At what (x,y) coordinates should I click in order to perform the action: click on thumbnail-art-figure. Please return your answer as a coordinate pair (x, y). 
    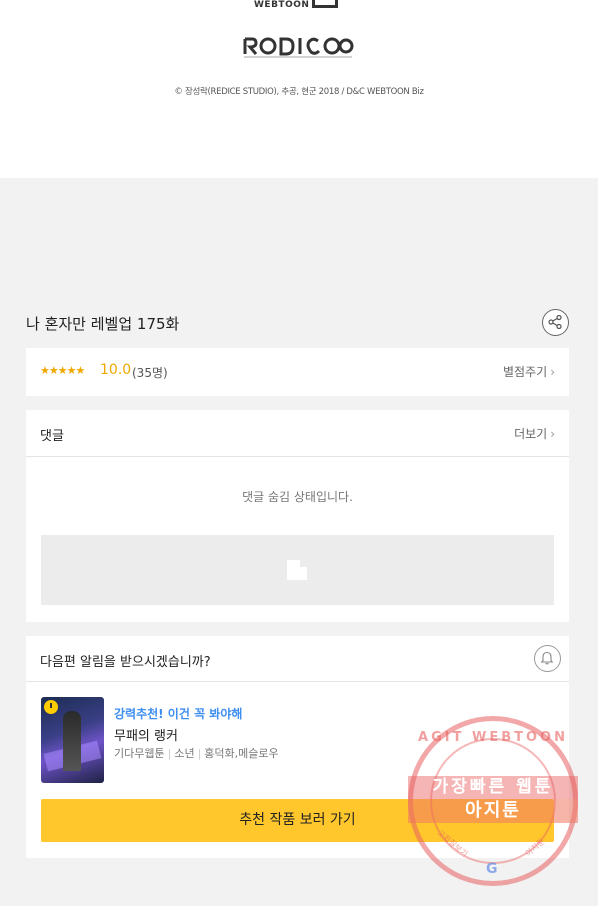
    Looking at the image, I should click on (72, 741).